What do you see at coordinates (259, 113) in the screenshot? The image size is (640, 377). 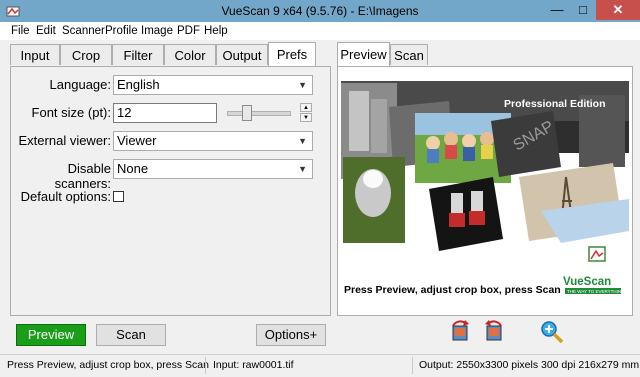 I see `font-size-slider-track` at bounding box center [259, 113].